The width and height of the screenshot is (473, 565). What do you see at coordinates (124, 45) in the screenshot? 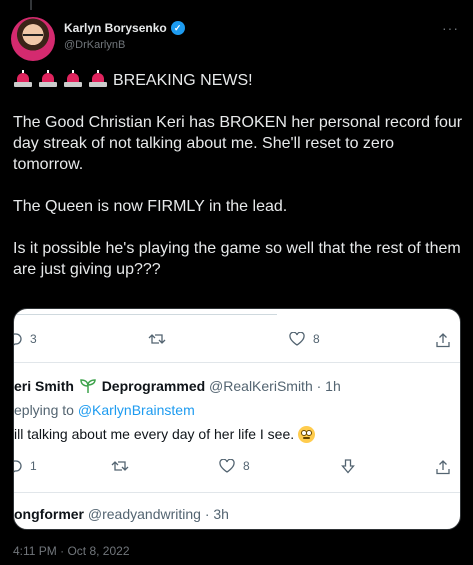
I see `author-handle: @DrKarlynB` at bounding box center [124, 45].